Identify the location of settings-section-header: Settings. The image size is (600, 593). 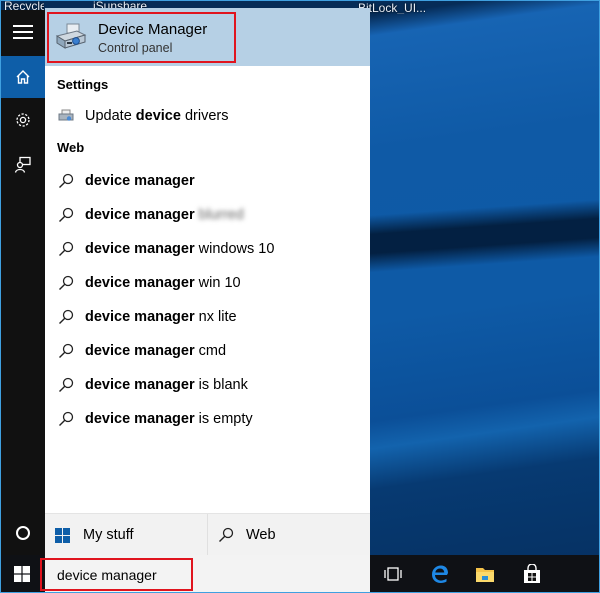
(83, 84).